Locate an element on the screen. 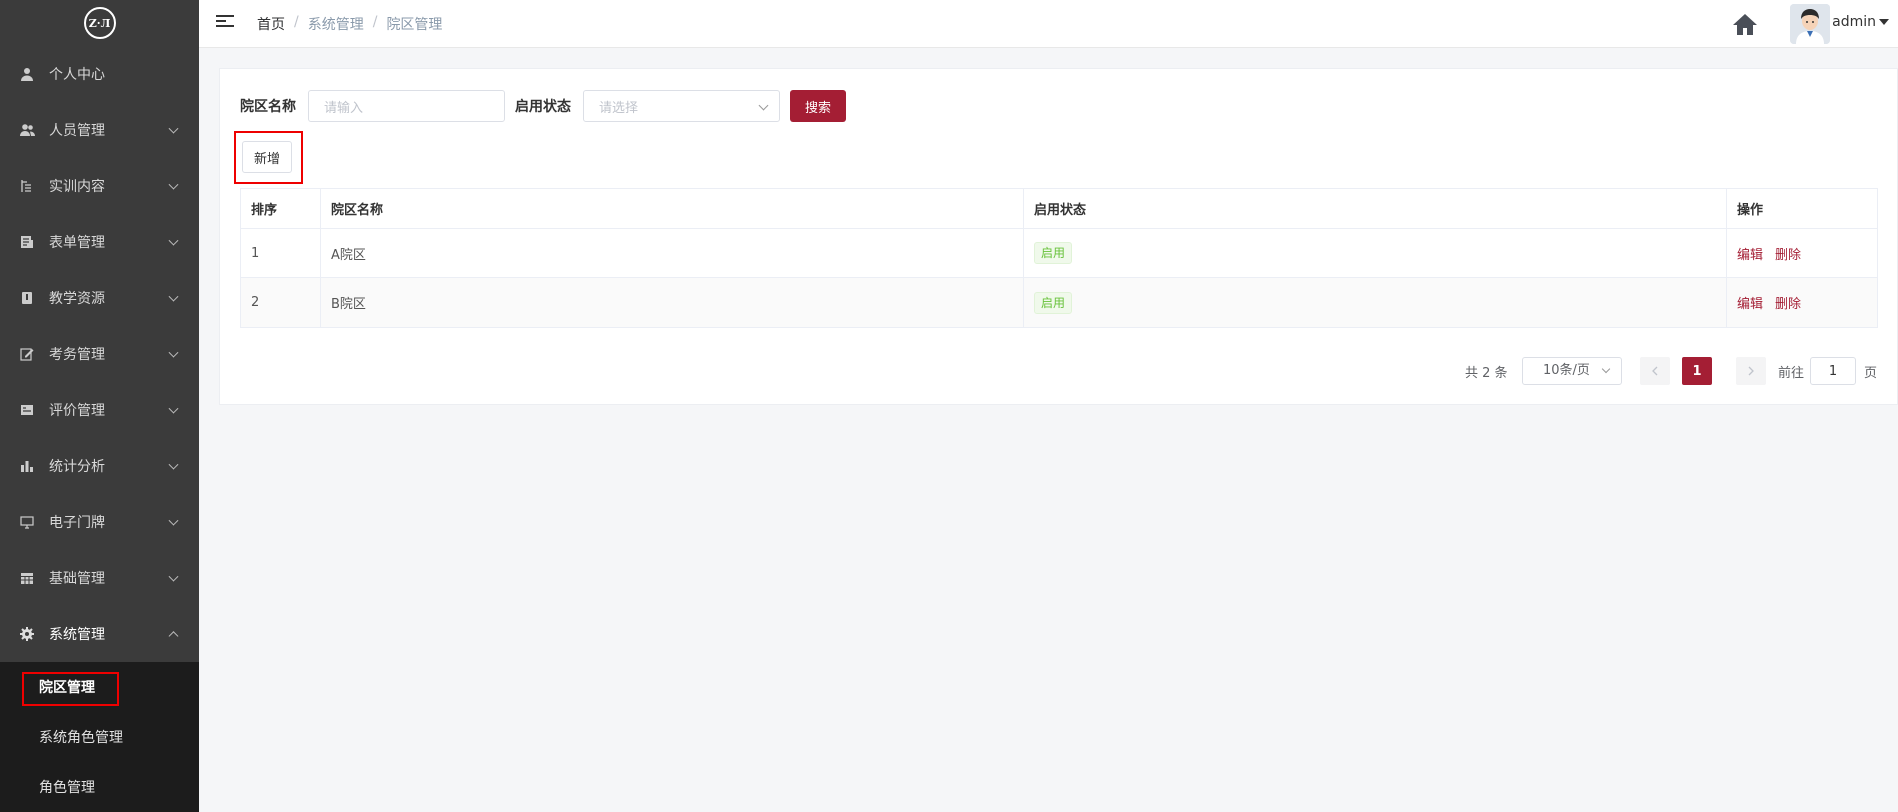 The image size is (1898, 812). sidebar-item-label: 教学资源 is located at coordinates (77, 299).